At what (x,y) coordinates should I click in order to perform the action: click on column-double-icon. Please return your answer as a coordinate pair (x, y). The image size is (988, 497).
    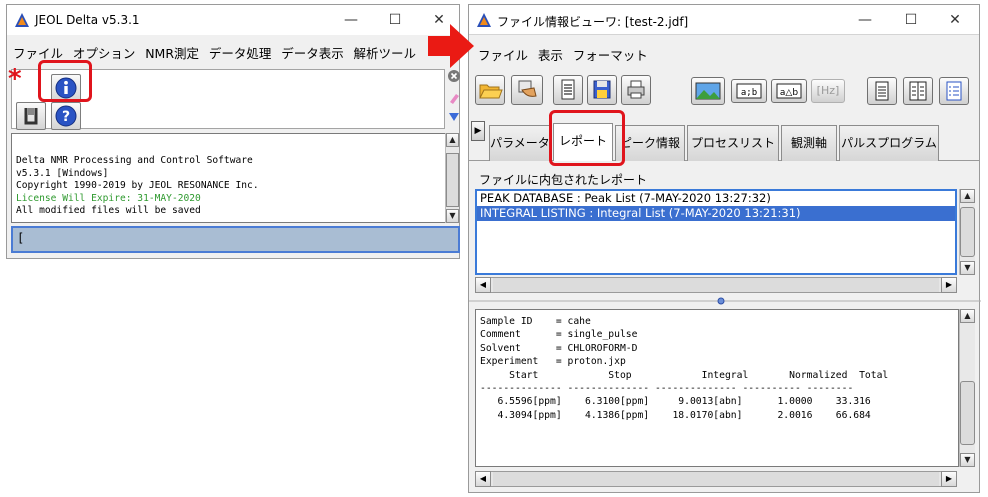
    Looking at the image, I should click on (918, 91).